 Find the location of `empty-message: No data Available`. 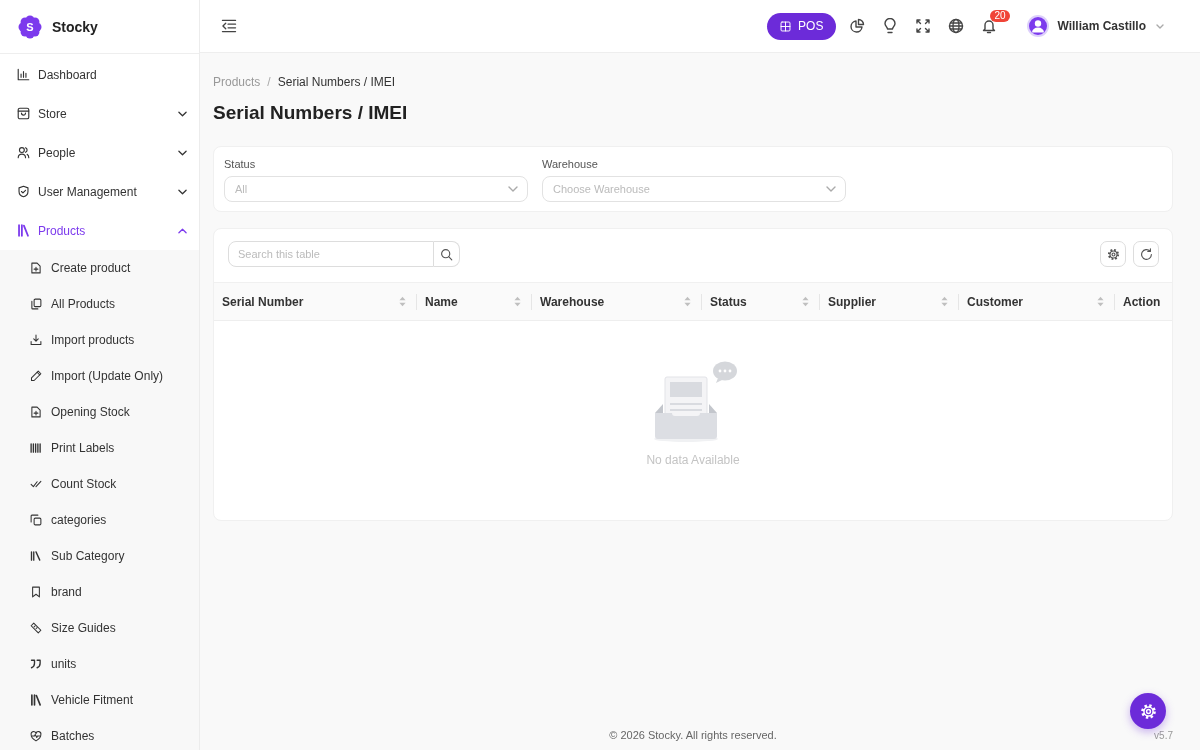

empty-message: No data Available is located at coordinates (693, 460).